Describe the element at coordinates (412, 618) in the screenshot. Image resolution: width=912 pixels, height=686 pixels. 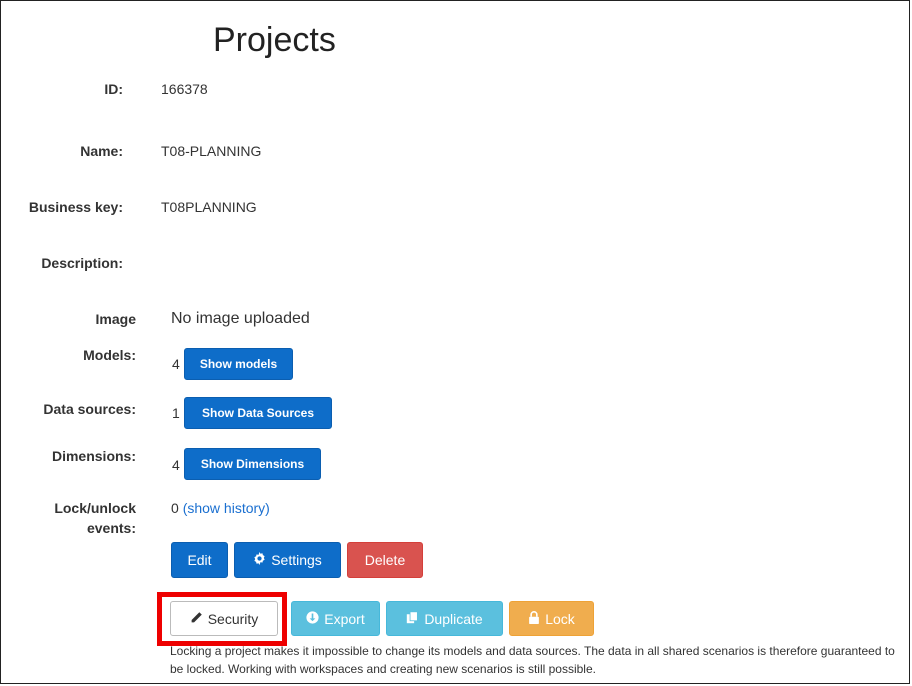
I see `copy-icon` at that location.